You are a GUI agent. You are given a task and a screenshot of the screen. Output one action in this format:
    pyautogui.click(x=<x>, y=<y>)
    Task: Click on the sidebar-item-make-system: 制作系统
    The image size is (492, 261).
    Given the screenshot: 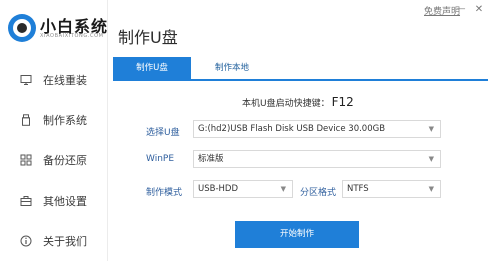 What is the action you would take?
    pyautogui.click(x=54, y=120)
    